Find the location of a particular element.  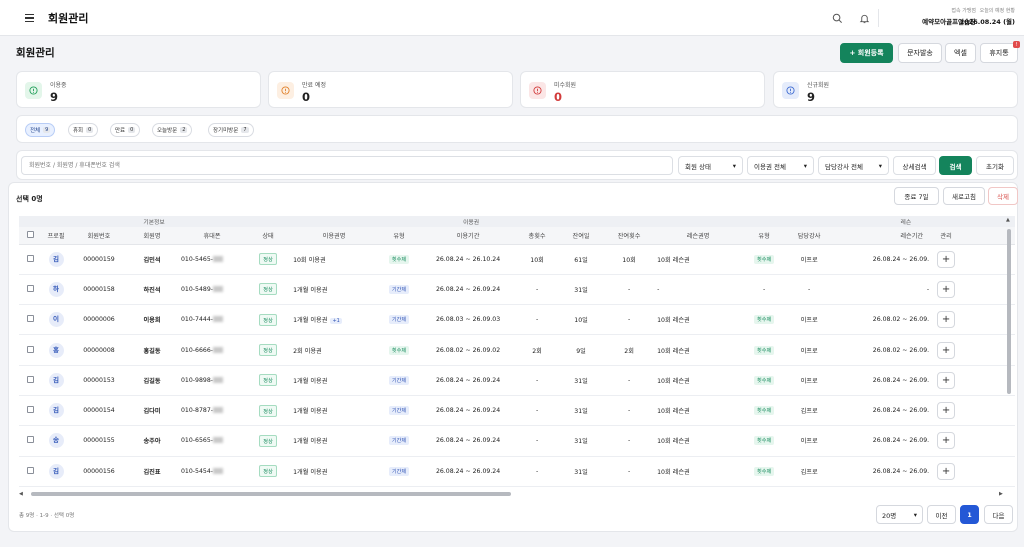

extra-pass-badge: +1 is located at coordinates (336, 321).